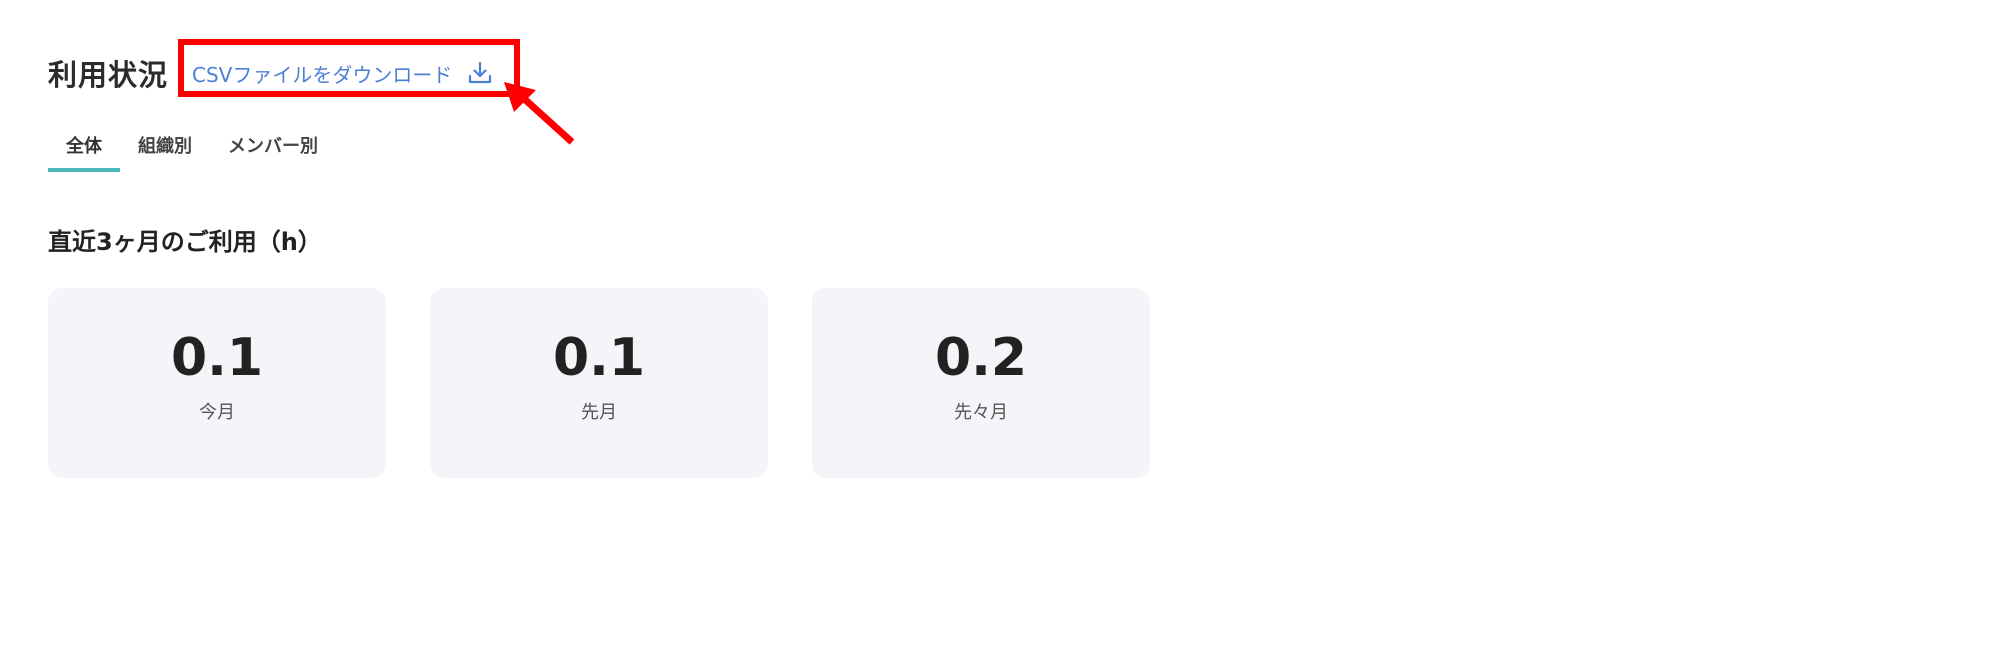  I want to click on usage-value: 0.2, so click(981, 358).